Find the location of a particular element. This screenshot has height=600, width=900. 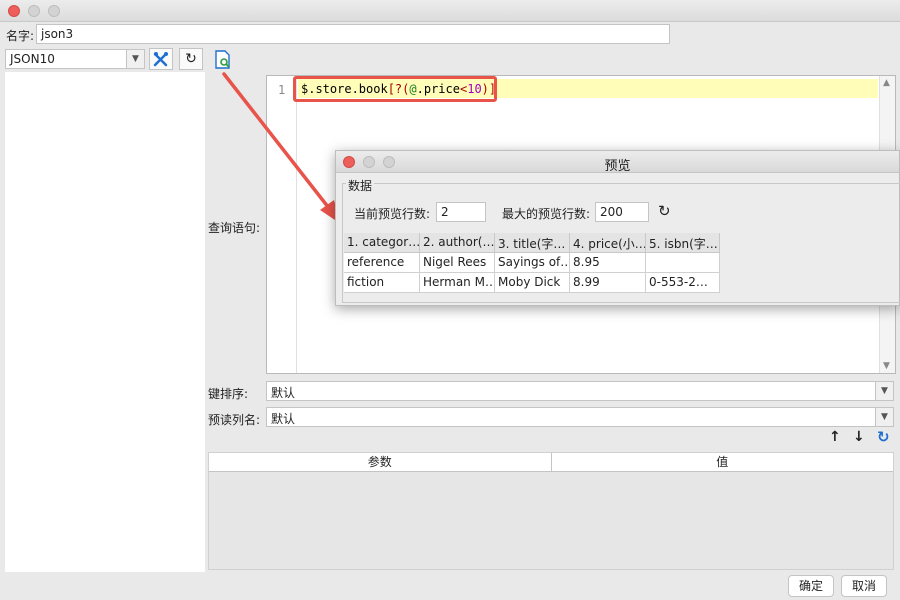

zoom-window-button is located at coordinates (54, 11).